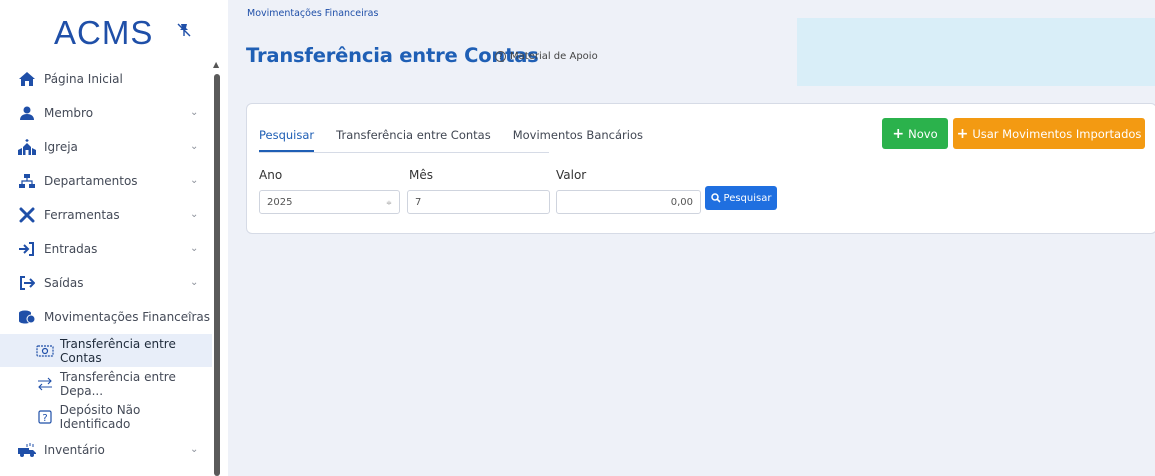 Image resolution: width=1155 pixels, height=476 pixels. I want to click on new-button-label: Novo, so click(923, 133).